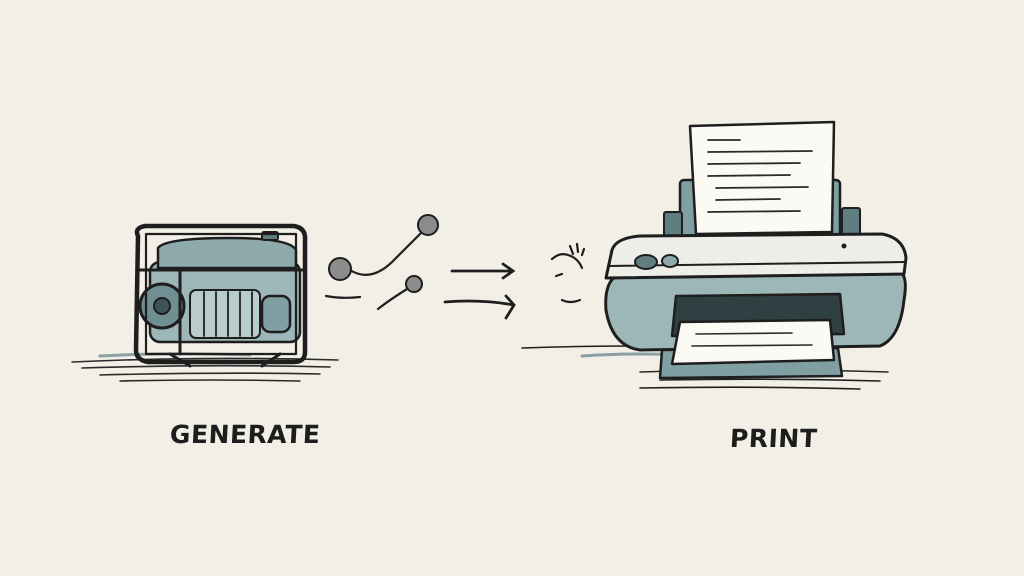 The image size is (1024, 576). What do you see at coordinates (205, 367) in the screenshot?
I see `generator-shadow` at bounding box center [205, 367].